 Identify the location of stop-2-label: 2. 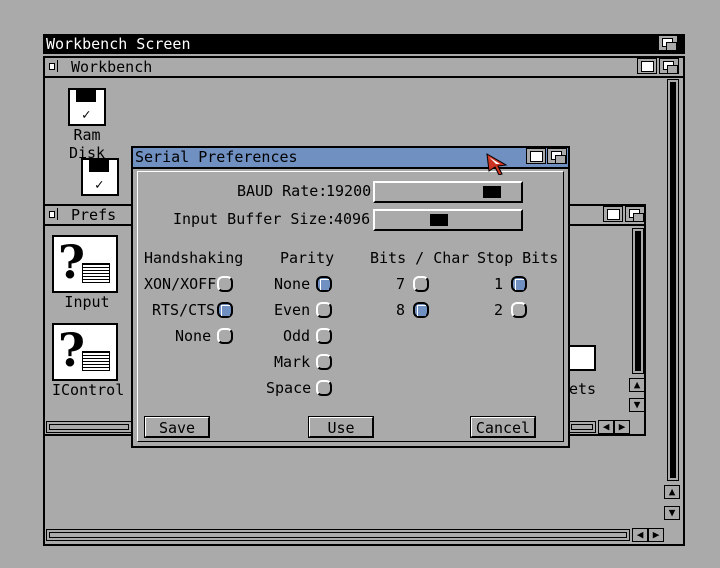
(499, 310).